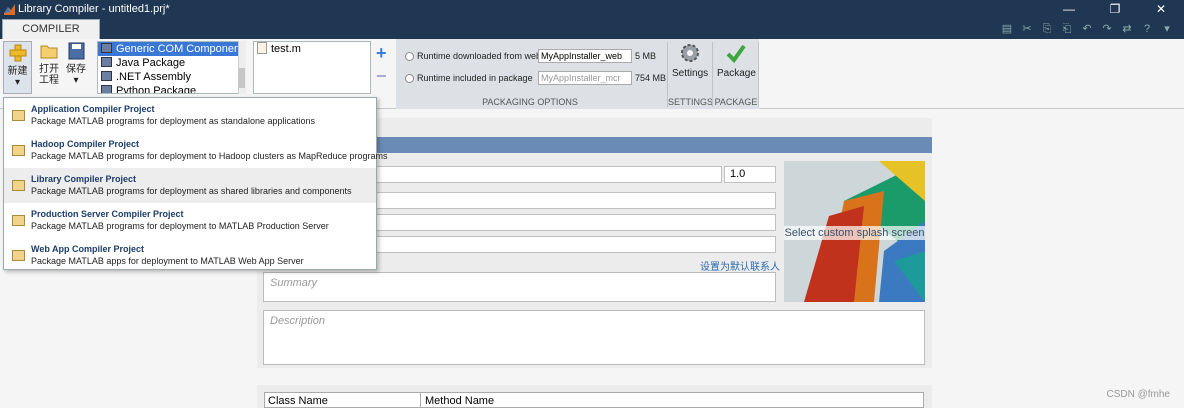 The height and width of the screenshot is (408, 1184). I want to click on new-project-button: 新建 ▾, so click(17, 67).